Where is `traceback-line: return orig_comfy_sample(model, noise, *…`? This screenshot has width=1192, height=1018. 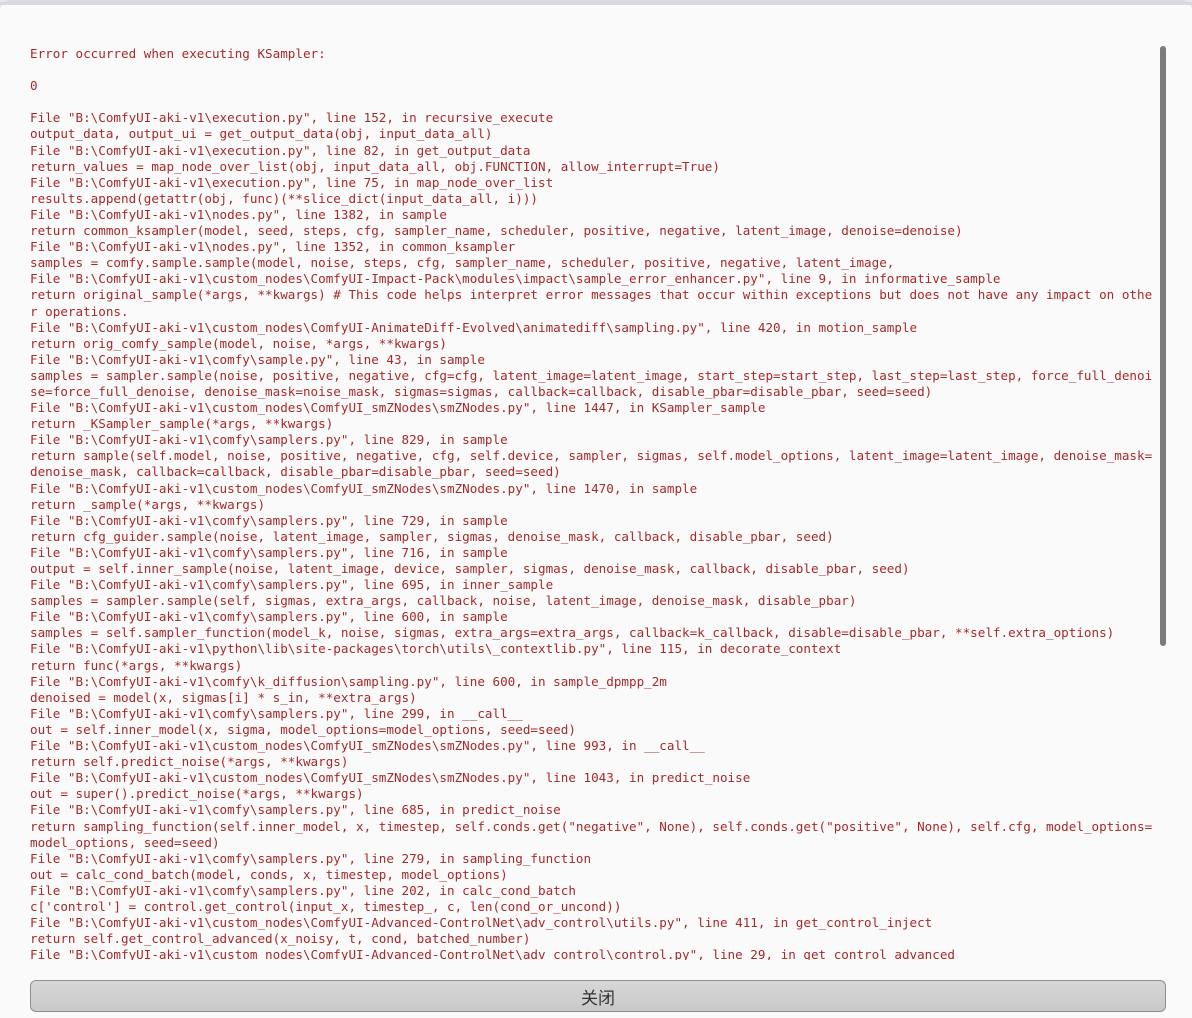
traceback-line: return orig_comfy_sample(model, noise, *… is located at coordinates (239, 343).